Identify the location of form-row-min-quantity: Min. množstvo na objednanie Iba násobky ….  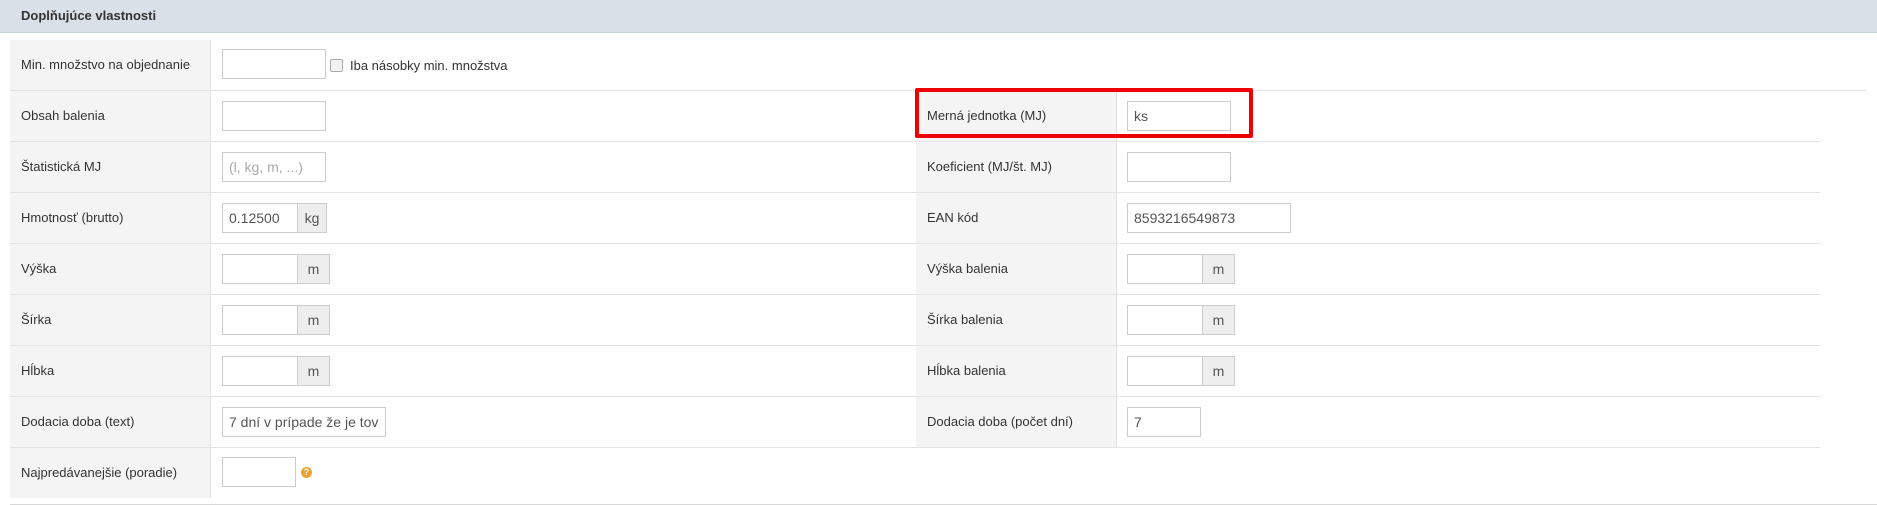
(943, 65).